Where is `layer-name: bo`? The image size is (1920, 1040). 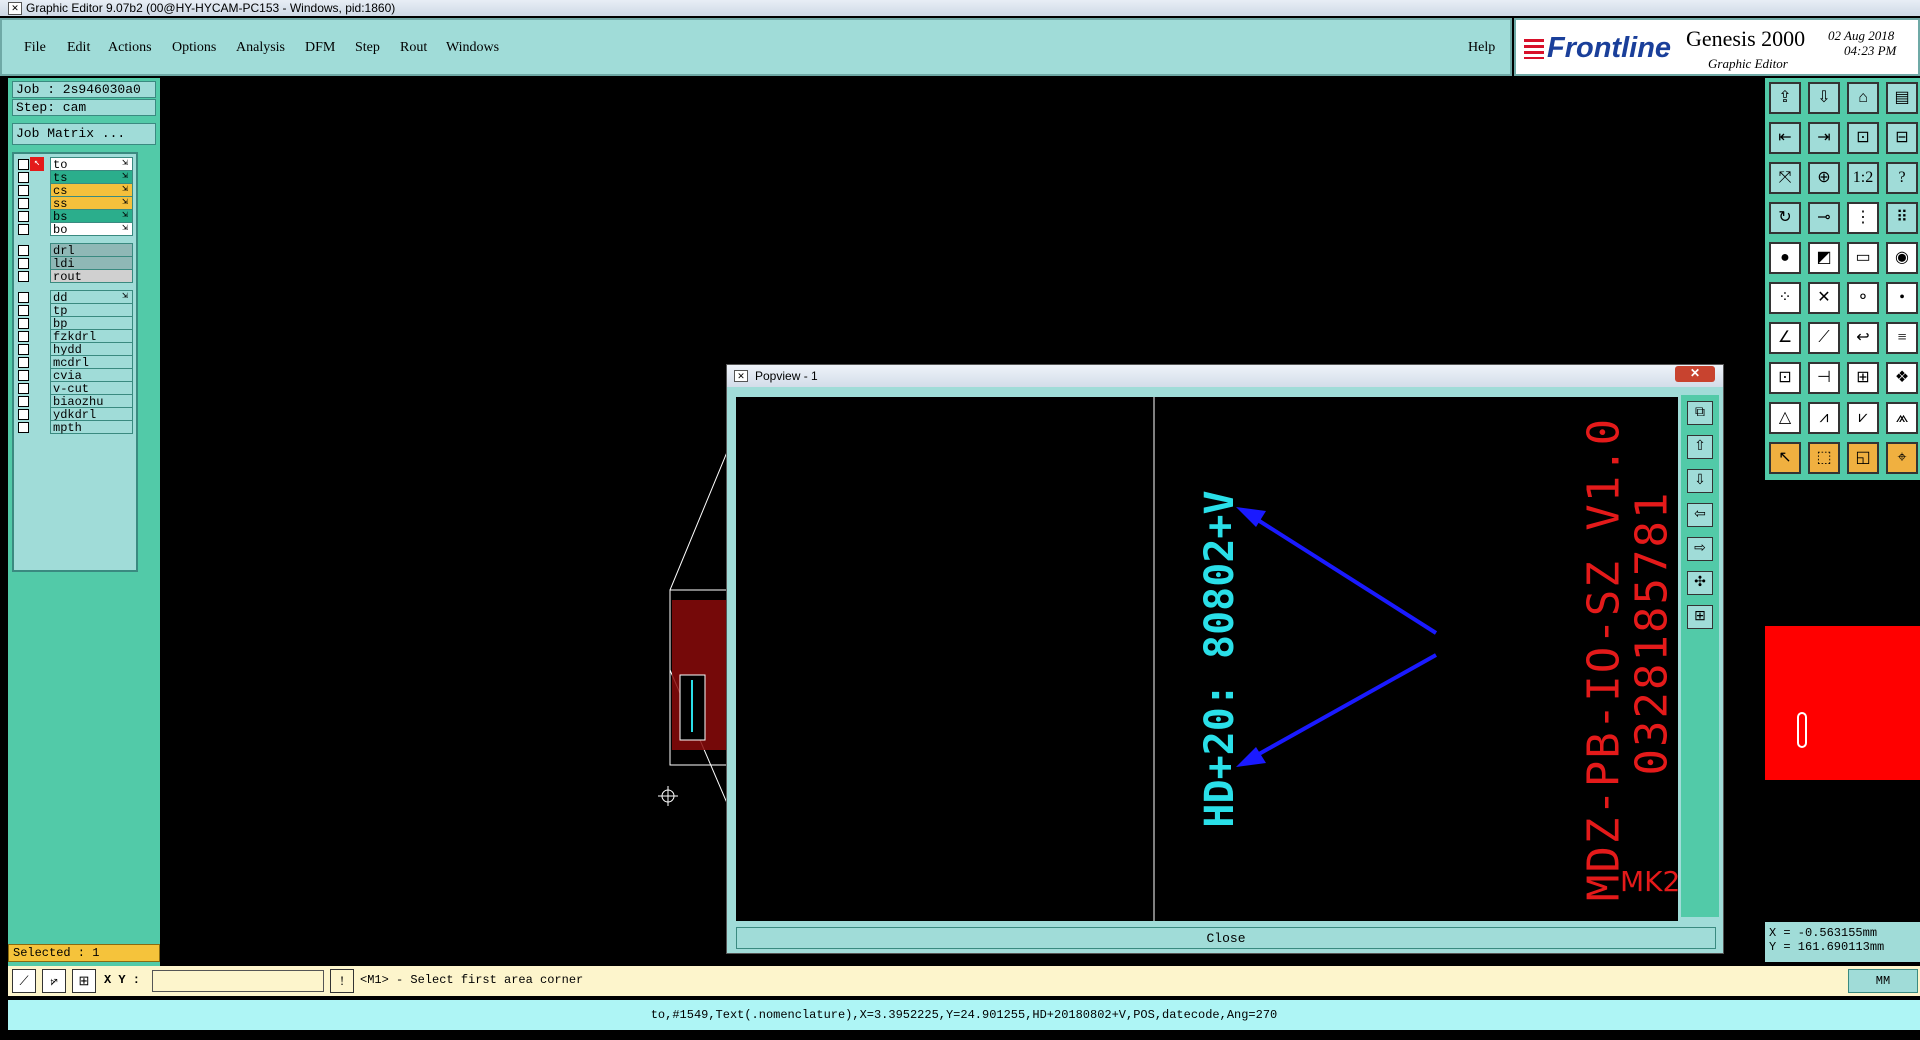
layer-name: bo is located at coordinates (91, 229).